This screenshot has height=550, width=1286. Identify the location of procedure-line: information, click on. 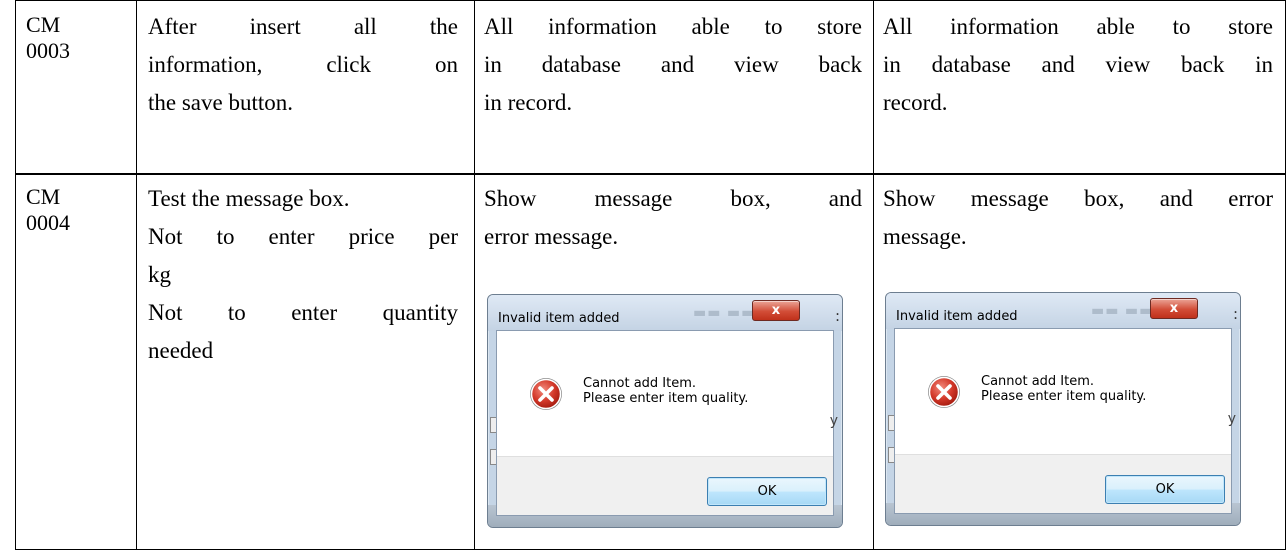
(303, 64).